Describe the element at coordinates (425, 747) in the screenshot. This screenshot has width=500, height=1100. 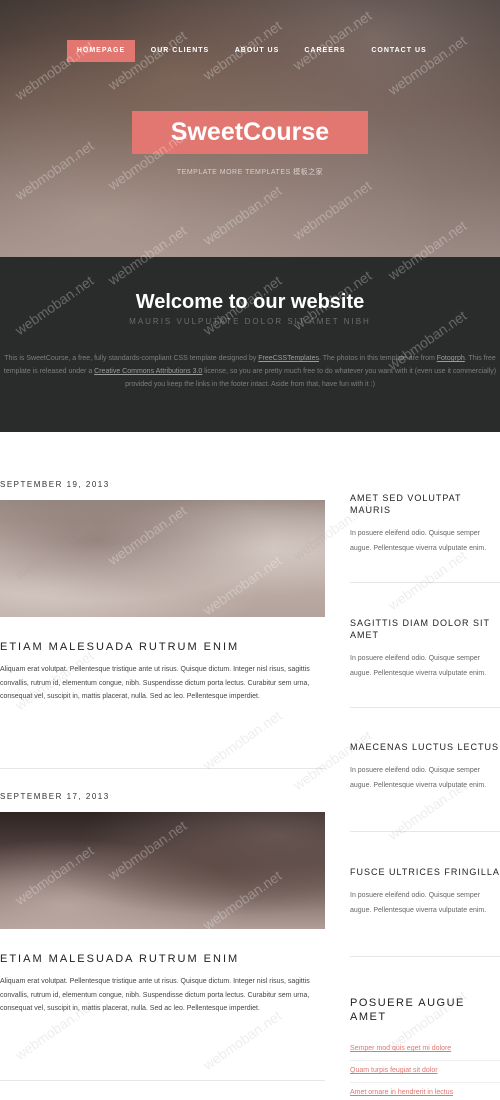
I see `sidebar-item-title: MAECENAS LUCTUS LECTUS` at that location.